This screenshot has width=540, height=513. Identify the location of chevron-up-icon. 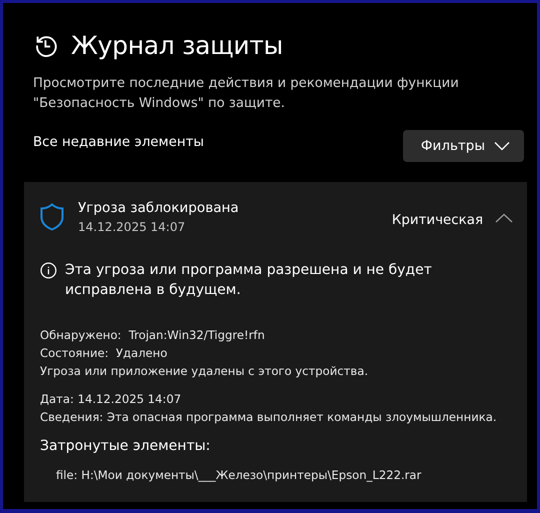
(504, 217).